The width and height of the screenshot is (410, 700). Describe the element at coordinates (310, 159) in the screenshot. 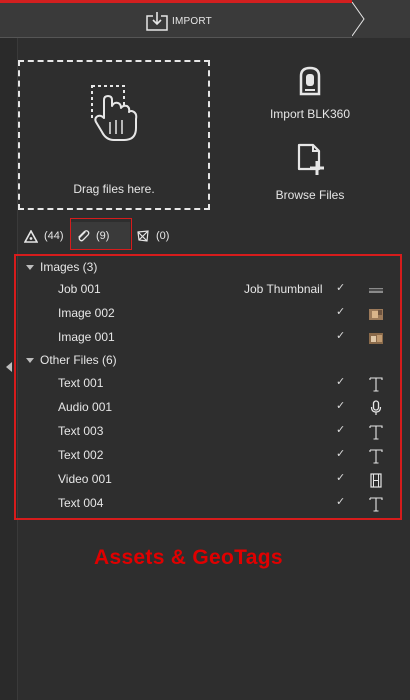

I see `file-plus-icon` at that location.